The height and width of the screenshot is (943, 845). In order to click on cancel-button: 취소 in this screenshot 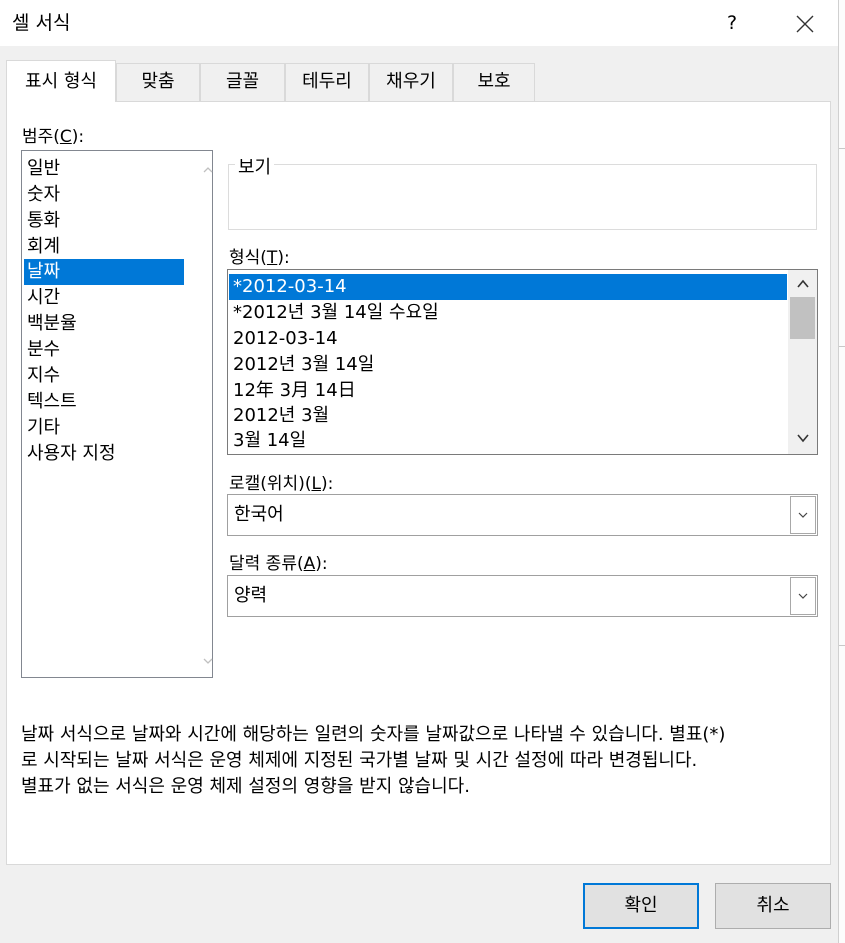, I will do `click(773, 906)`.